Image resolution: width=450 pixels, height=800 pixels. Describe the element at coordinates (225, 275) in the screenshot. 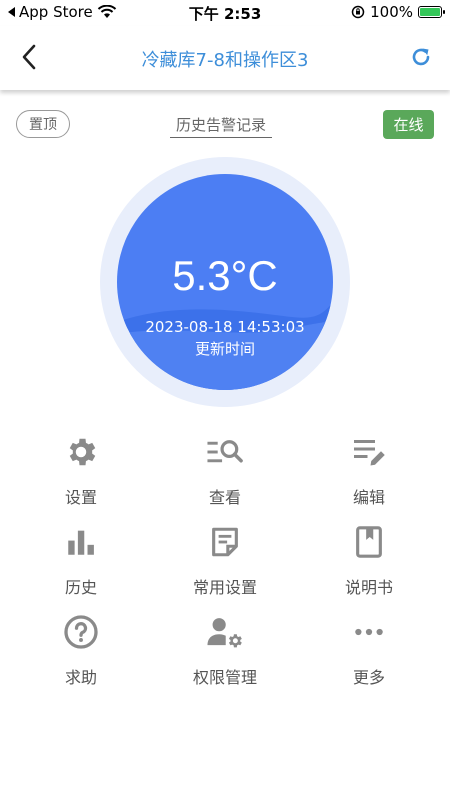

I see `temperature-value: 5.3°C` at that location.